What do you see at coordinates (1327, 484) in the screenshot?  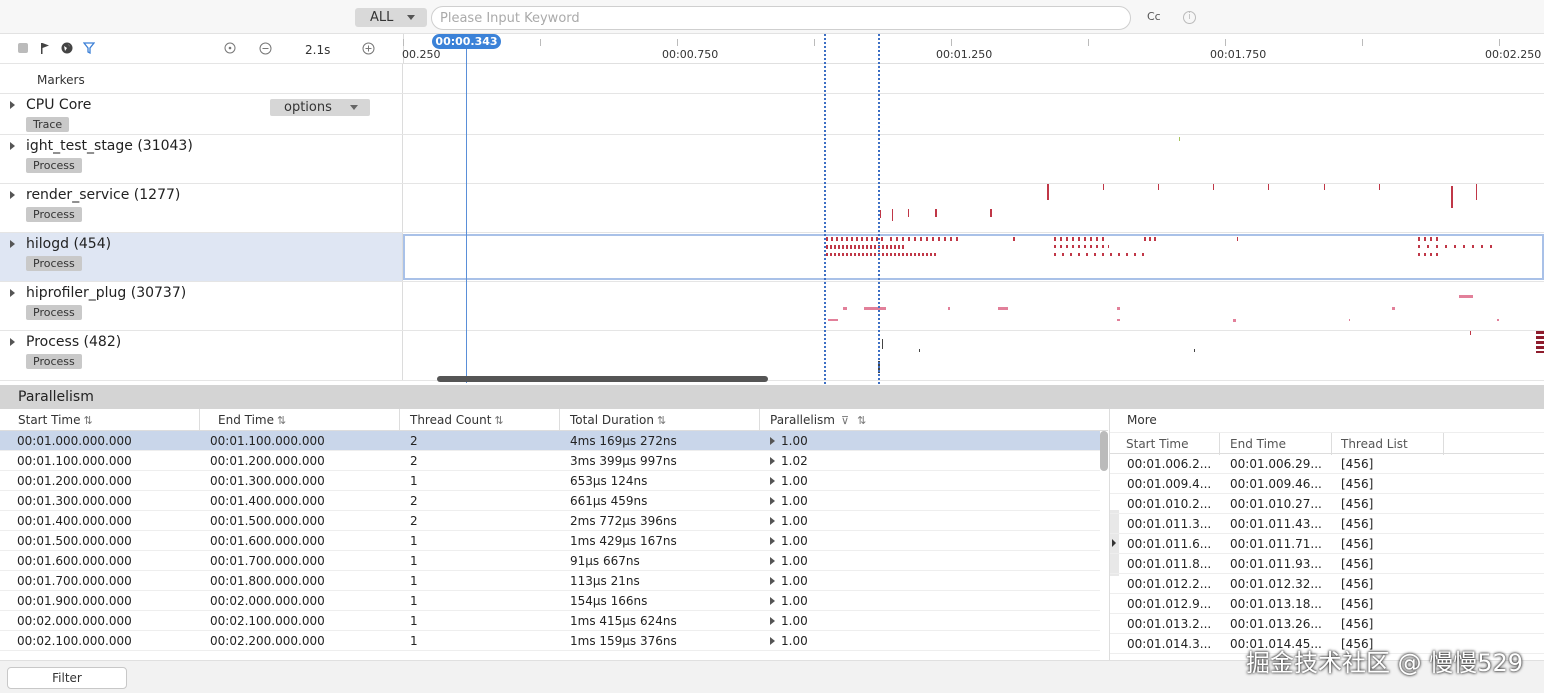 I see `table-row: 00:01.009.4... 00:01.009.46... [456]` at bounding box center [1327, 484].